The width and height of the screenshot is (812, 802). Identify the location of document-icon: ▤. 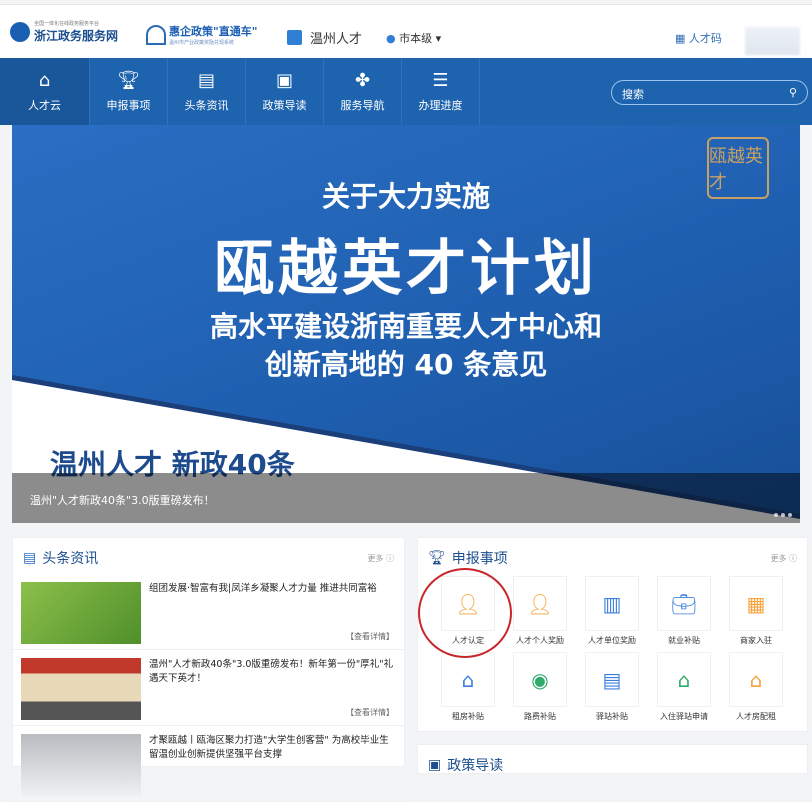
(206, 80).